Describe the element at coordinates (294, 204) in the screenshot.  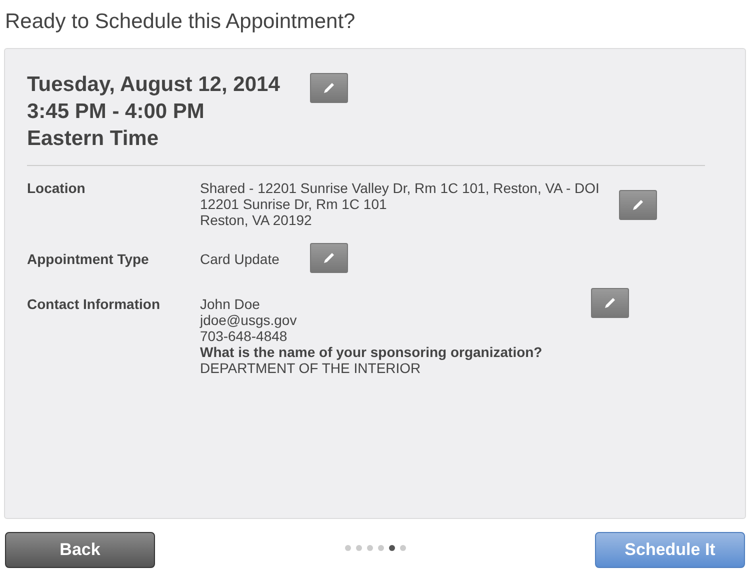
I see `field-value: 12201 Sunrise Dr, Rm 1C 101` at that location.